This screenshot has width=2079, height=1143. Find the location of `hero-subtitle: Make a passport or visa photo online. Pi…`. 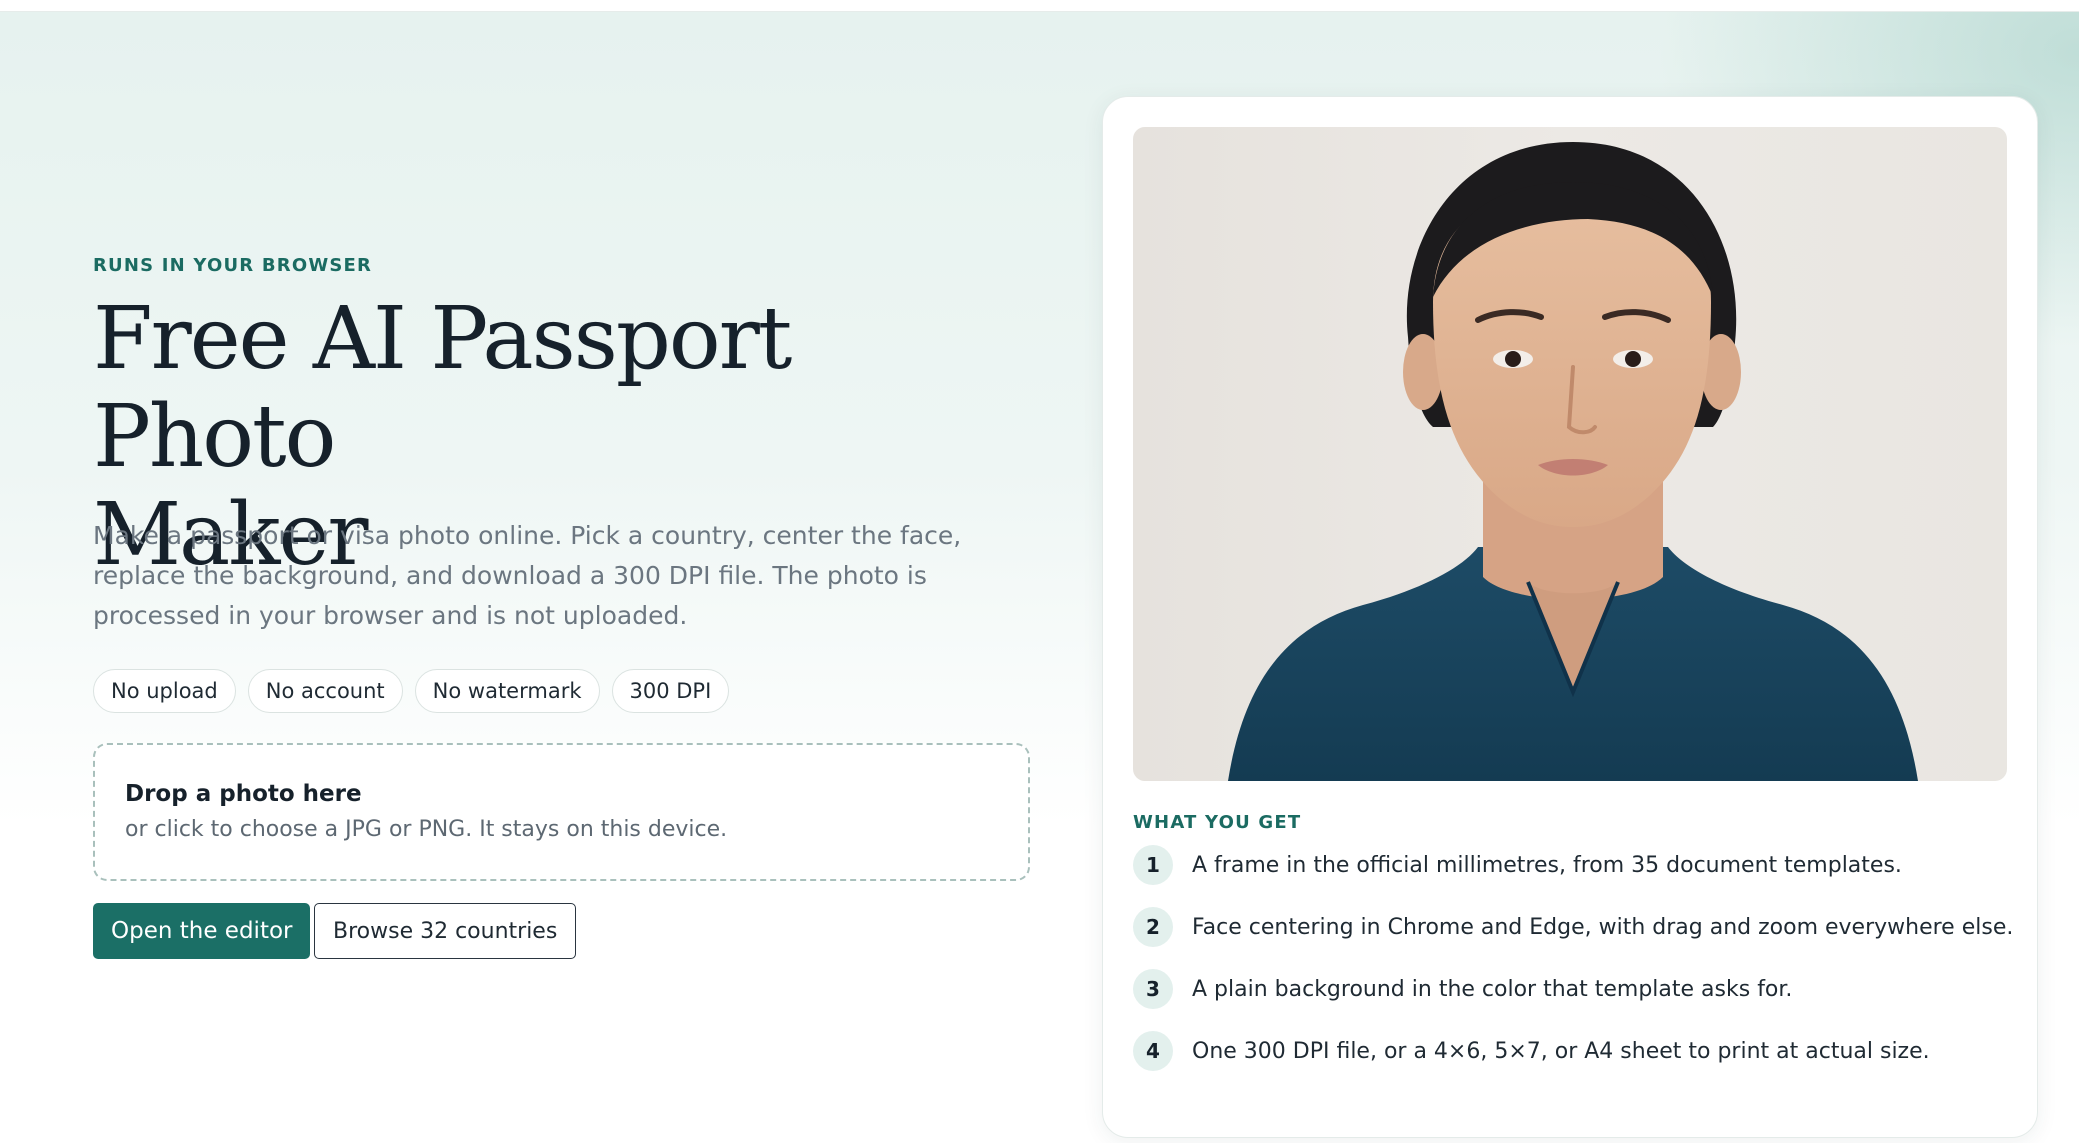

hero-subtitle: Make a passport or visa photo online. Pi… is located at coordinates (527, 575).